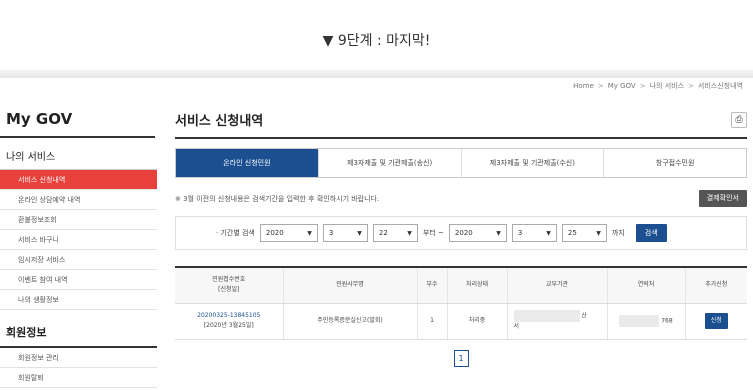 The image size is (753, 390). What do you see at coordinates (477, 233) in the screenshot?
I see `to-year-select: 2020 ▼` at bounding box center [477, 233].